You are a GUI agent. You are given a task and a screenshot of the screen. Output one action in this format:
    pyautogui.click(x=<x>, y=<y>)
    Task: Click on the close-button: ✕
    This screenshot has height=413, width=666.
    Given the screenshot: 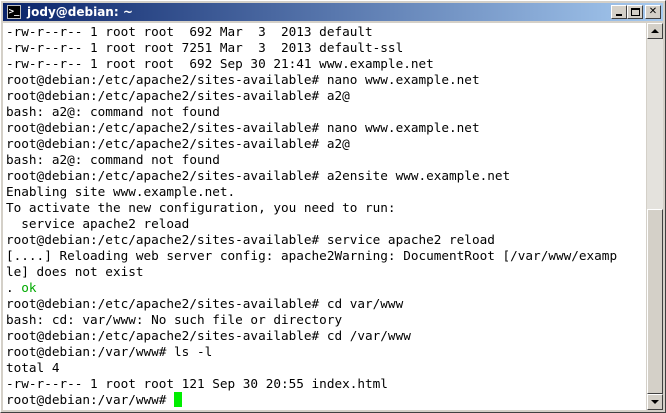 What is the action you would take?
    pyautogui.click(x=653, y=12)
    